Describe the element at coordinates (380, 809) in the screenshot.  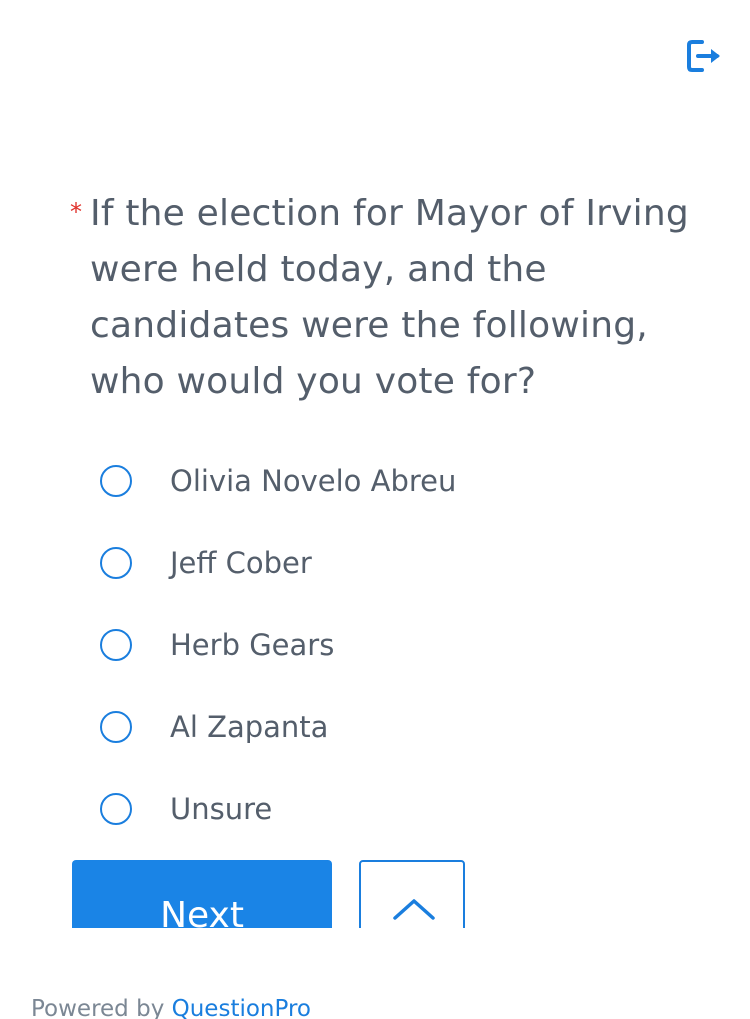
I see `option-unsure: Unsure` at that location.